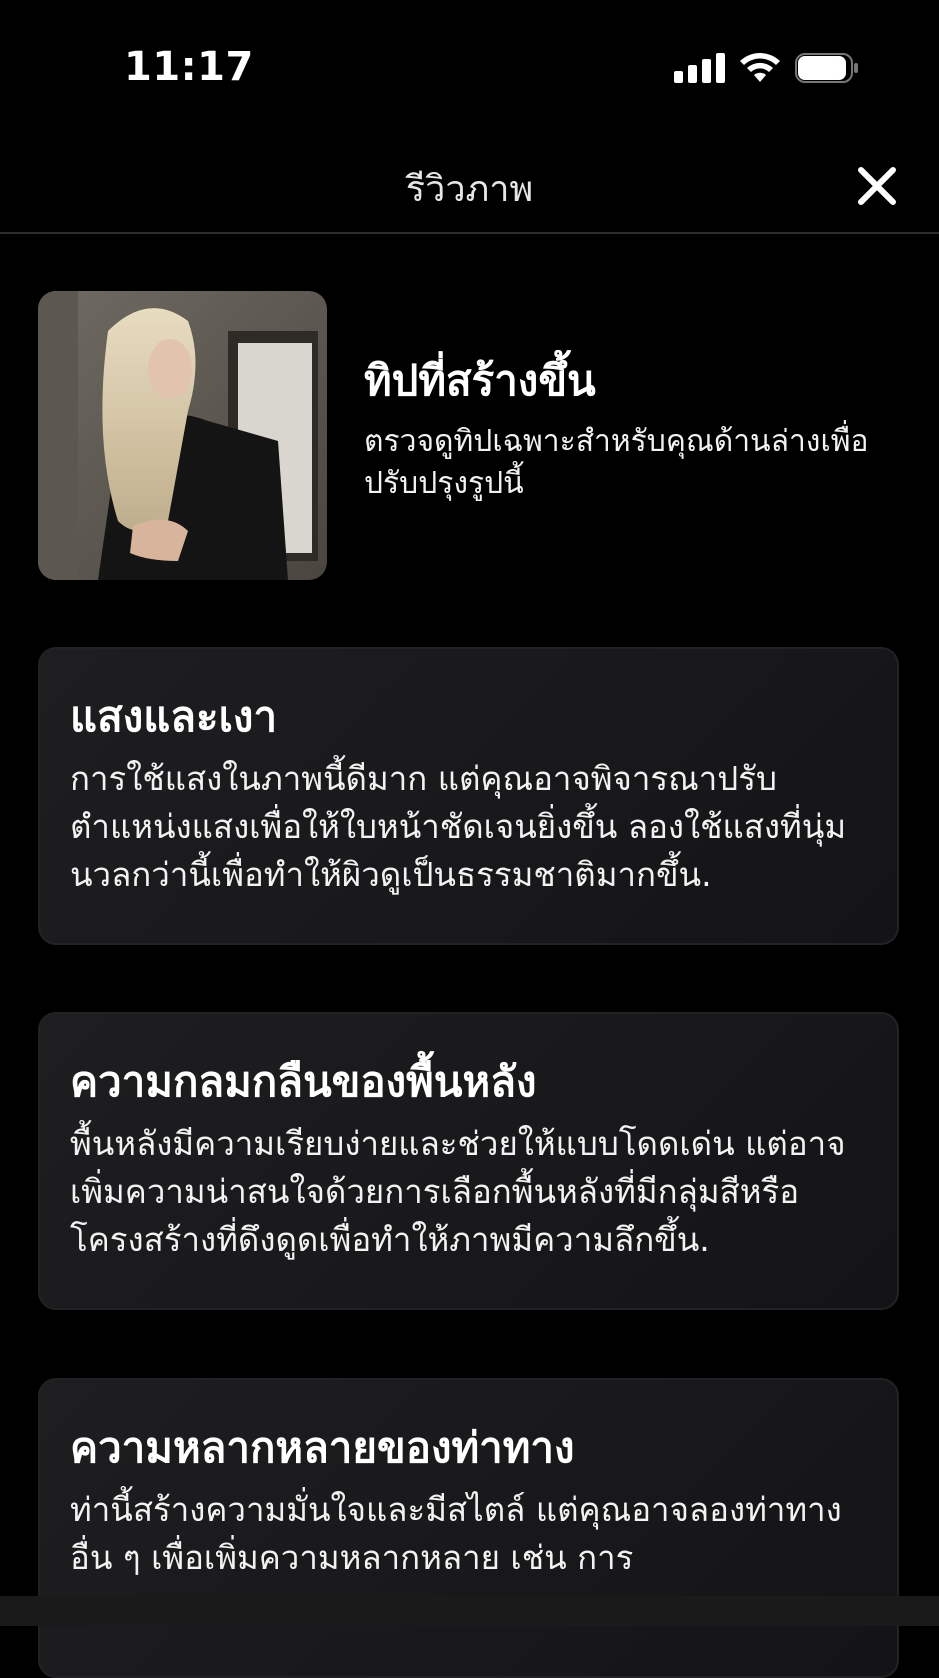 This screenshot has width=939, height=1678. What do you see at coordinates (322, 1447) in the screenshot?
I see `tip-card-title: ความหลากหลายของท่าทาง` at bounding box center [322, 1447].